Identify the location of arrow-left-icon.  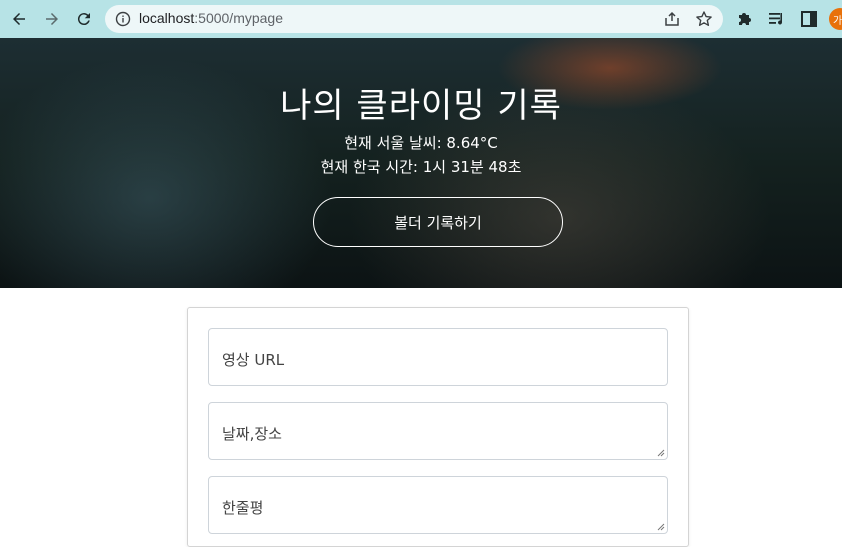
(19, 19).